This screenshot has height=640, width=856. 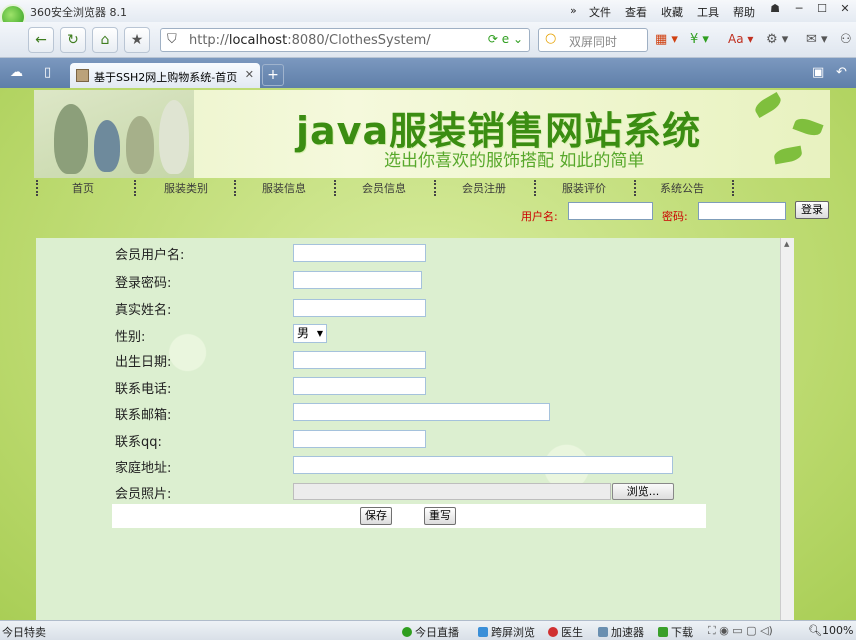 What do you see at coordinates (786, 244) in the screenshot?
I see `scroll-up-icon: ▲` at bounding box center [786, 244].